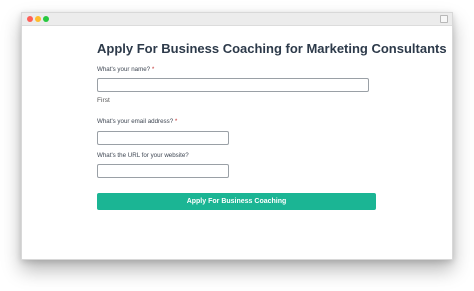 The height and width of the screenshot is (291, 474). What do you see at coordinates (153, 69) in the screenshot?
I see `name-required-mark: *` at bounding box center [153, 69].